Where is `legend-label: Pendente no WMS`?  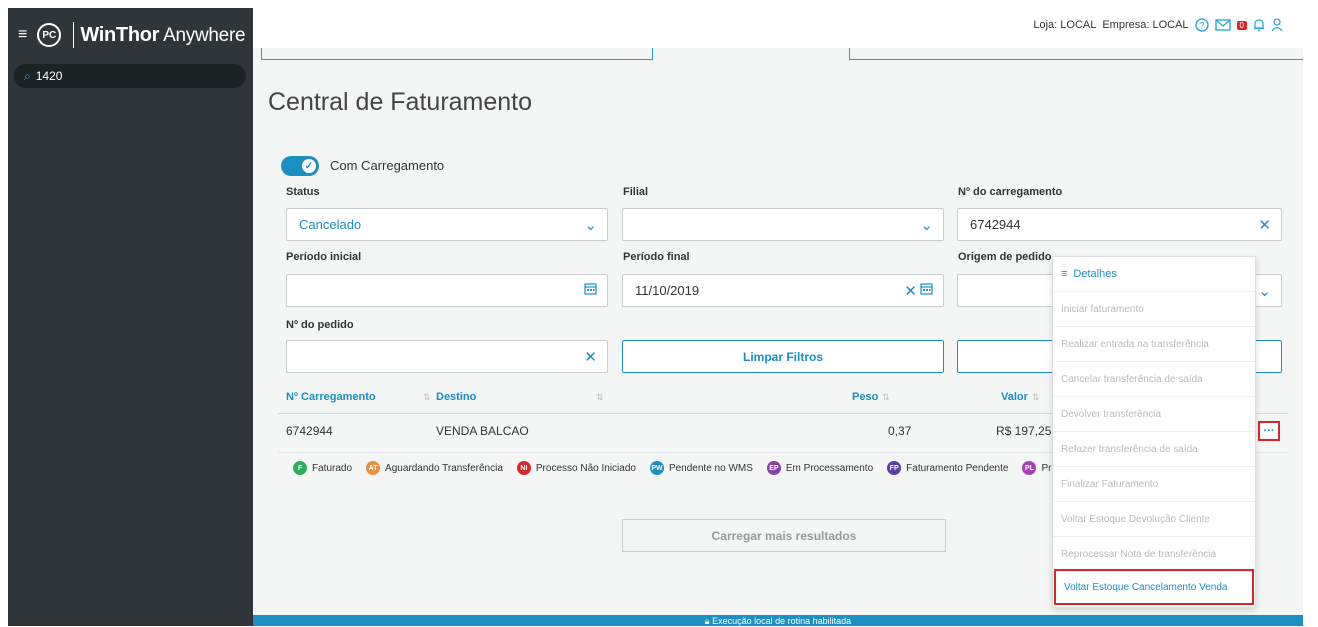
legend-label: Pendente no WMS is located at coordinates (710, 468).